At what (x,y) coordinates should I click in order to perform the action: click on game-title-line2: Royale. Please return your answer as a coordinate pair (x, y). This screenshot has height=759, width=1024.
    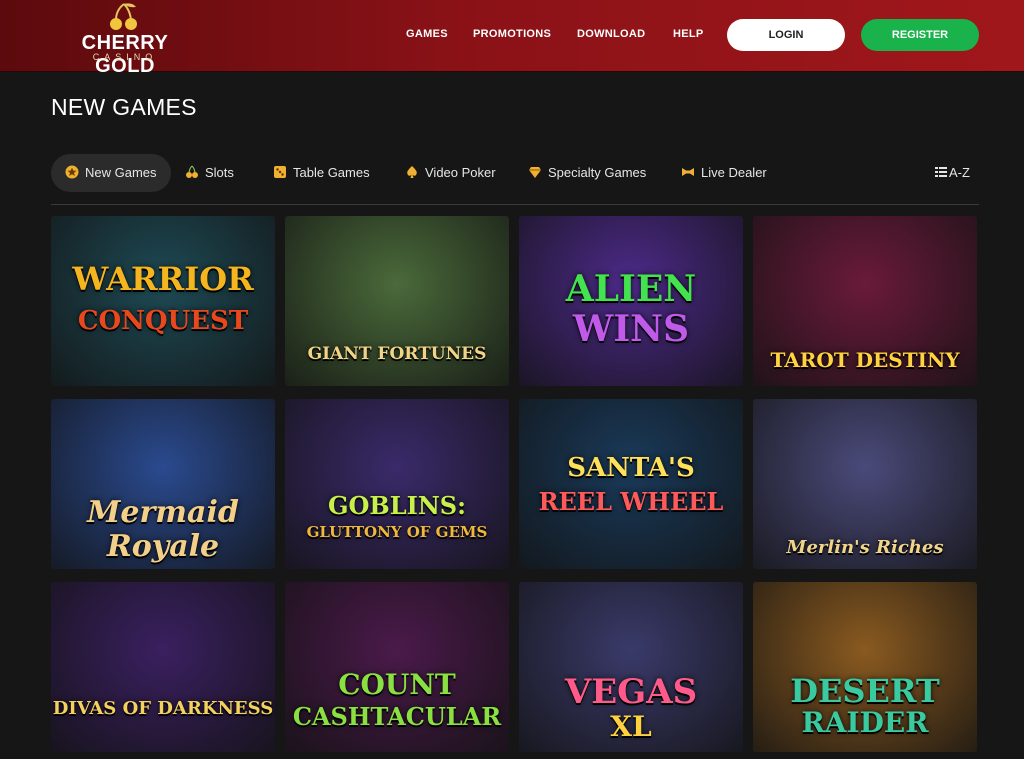
    Looking at the image, I should click on (163, 546).